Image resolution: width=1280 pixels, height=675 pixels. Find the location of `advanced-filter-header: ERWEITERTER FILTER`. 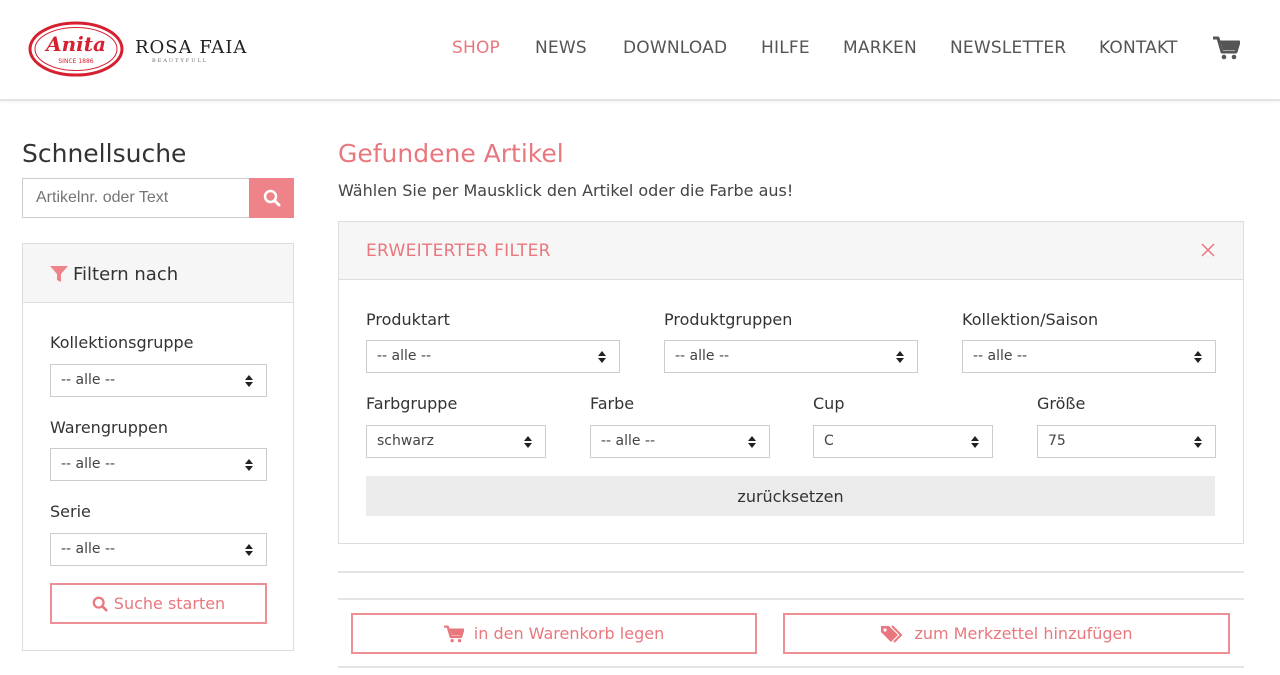

advanced-filter-header: ERWEITERTER FILTER is located at coordinates (791, 251).